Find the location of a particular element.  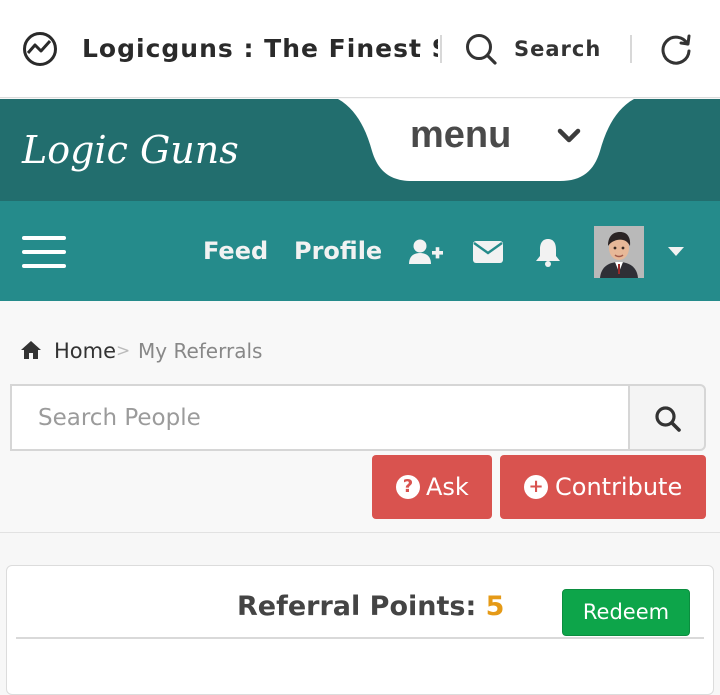

breadcrumb-home: Home is located at coordinates (85, 351).